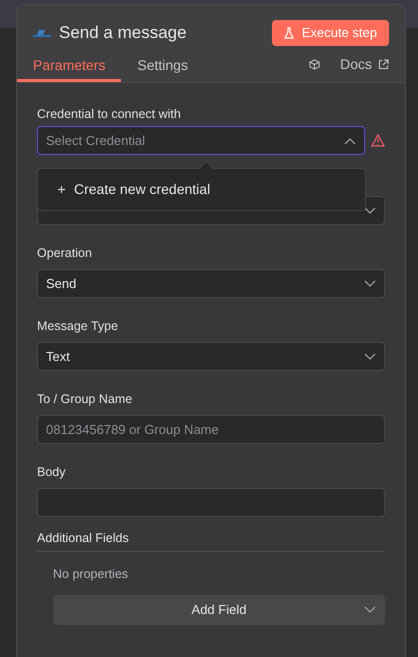 The image size is (418, 657). I want to click on node-title: Send a message, so click(123, 33).